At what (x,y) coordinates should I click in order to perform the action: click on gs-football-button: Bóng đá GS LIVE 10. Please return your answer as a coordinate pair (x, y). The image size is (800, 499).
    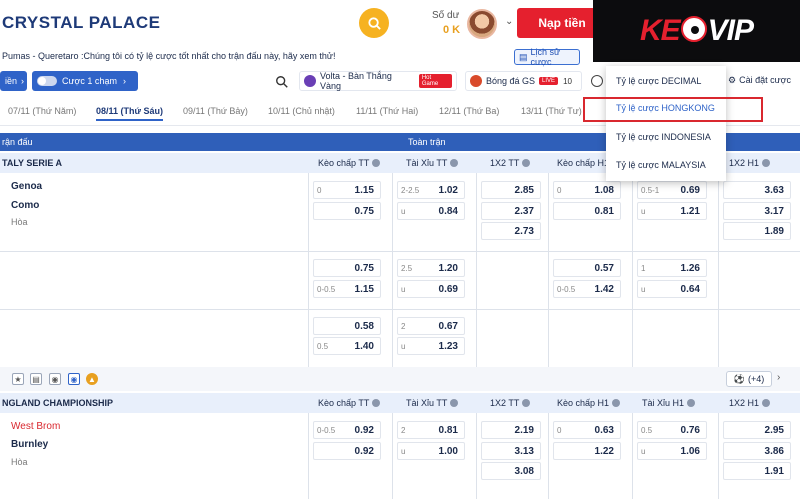
    Looking at the image, I should click on (523, 81).